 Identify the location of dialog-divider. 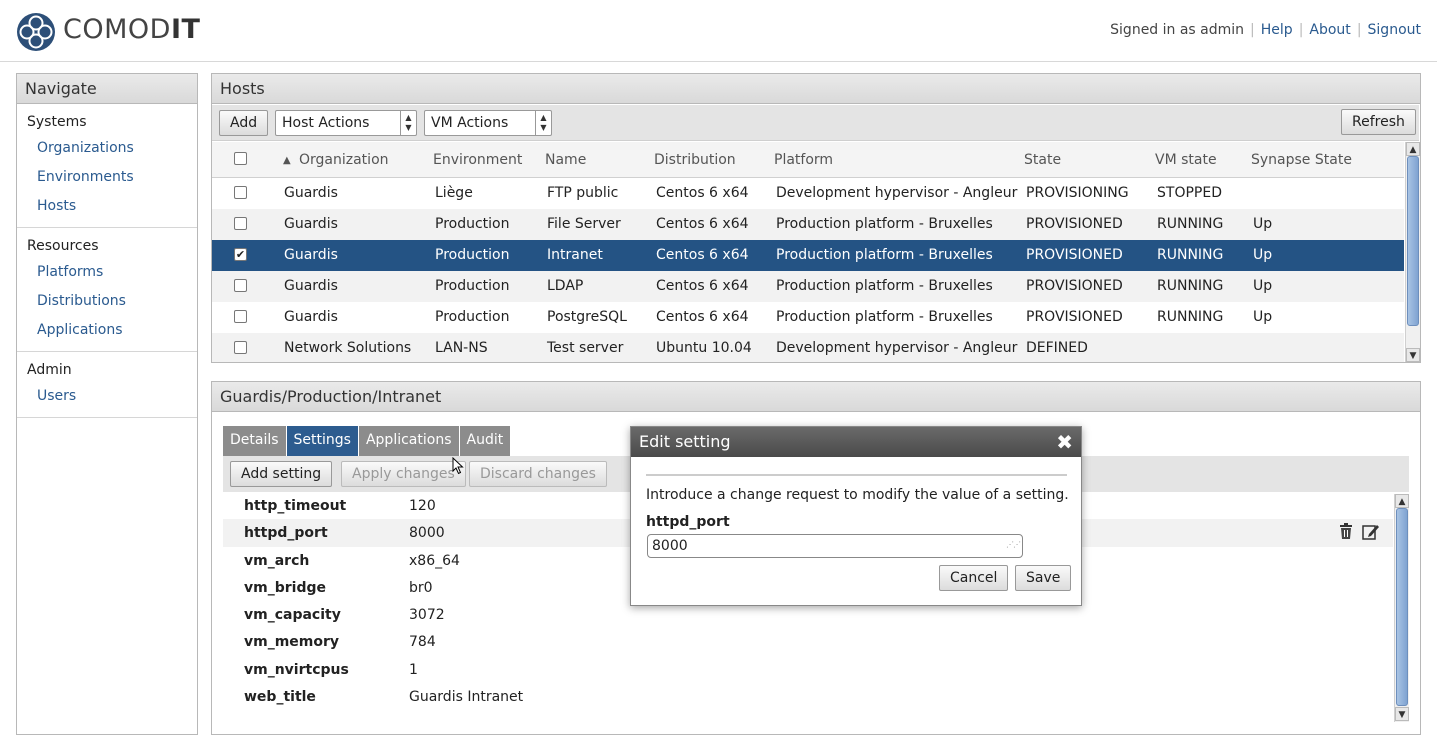
(856, 475).